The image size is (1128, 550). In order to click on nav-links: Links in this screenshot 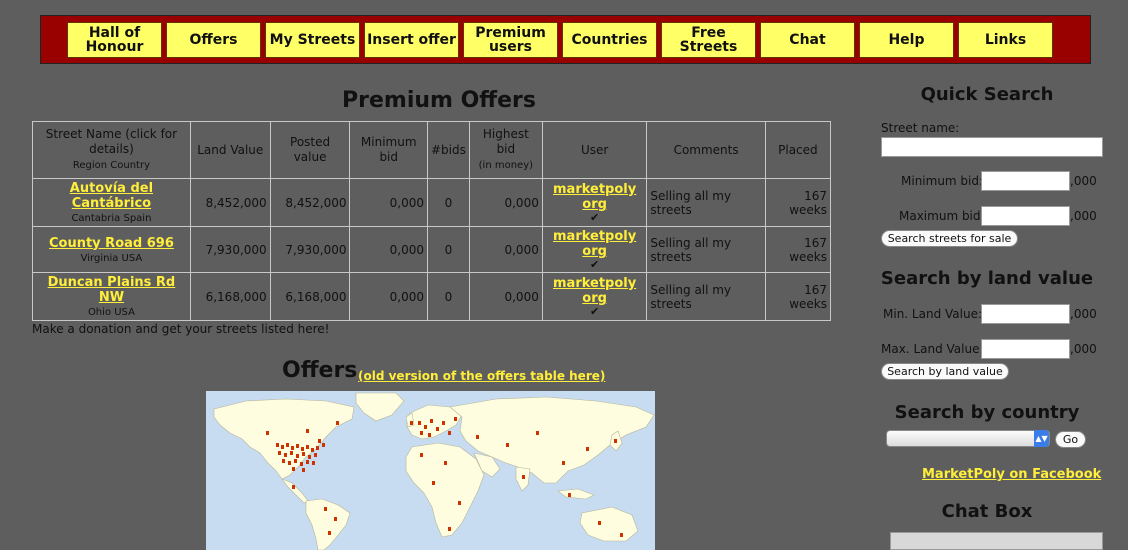, I will do `click(1005, 40)`.